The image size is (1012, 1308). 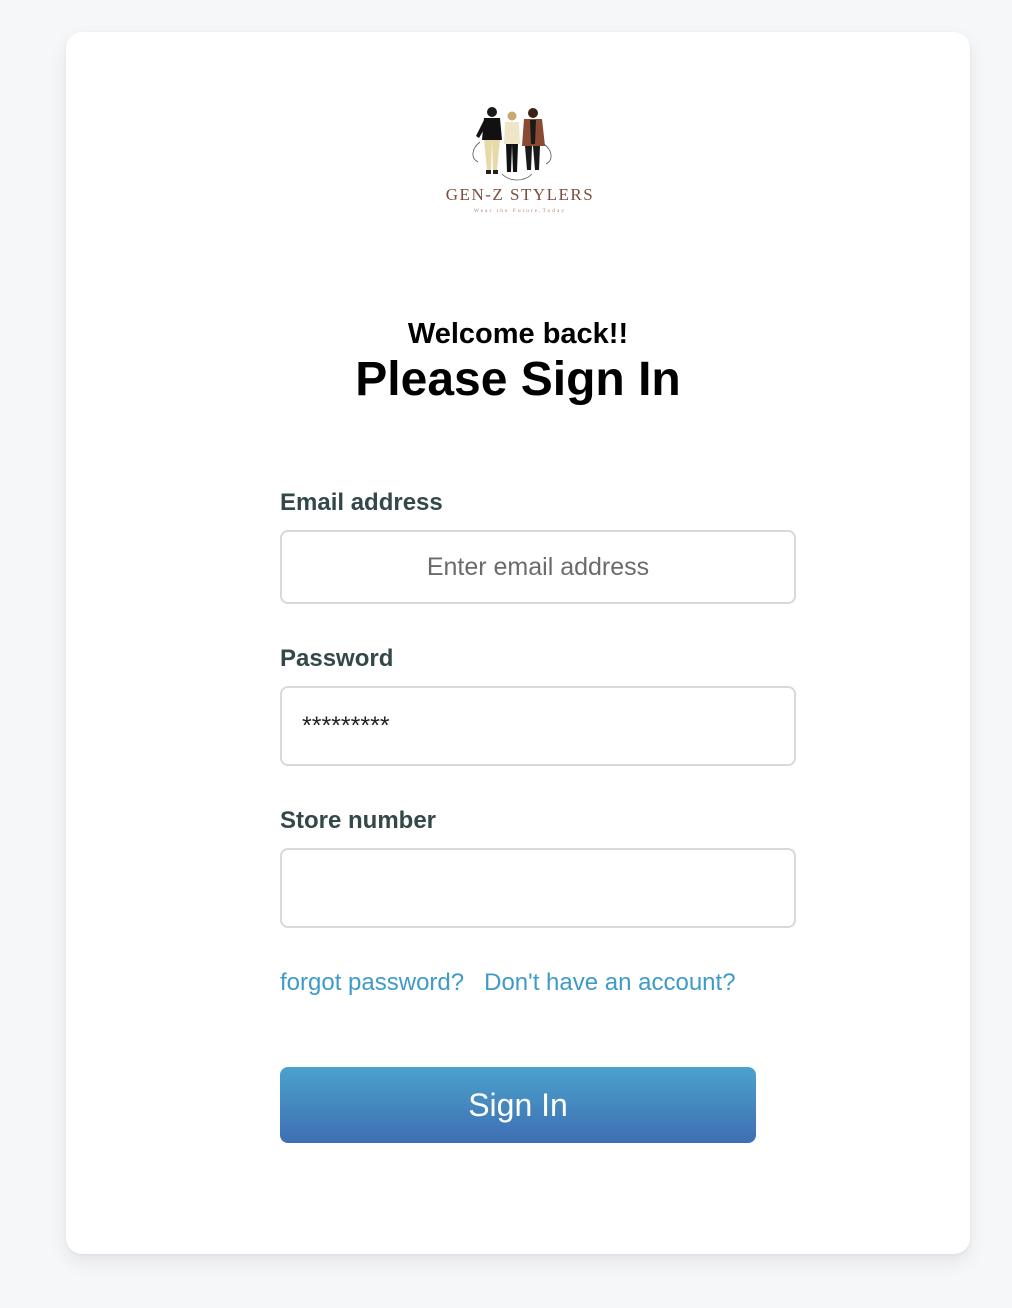 What do you see at coordinates (533, 139) in the screenshot?
I see `logo-figure-right` at bounding box center [533, 139].